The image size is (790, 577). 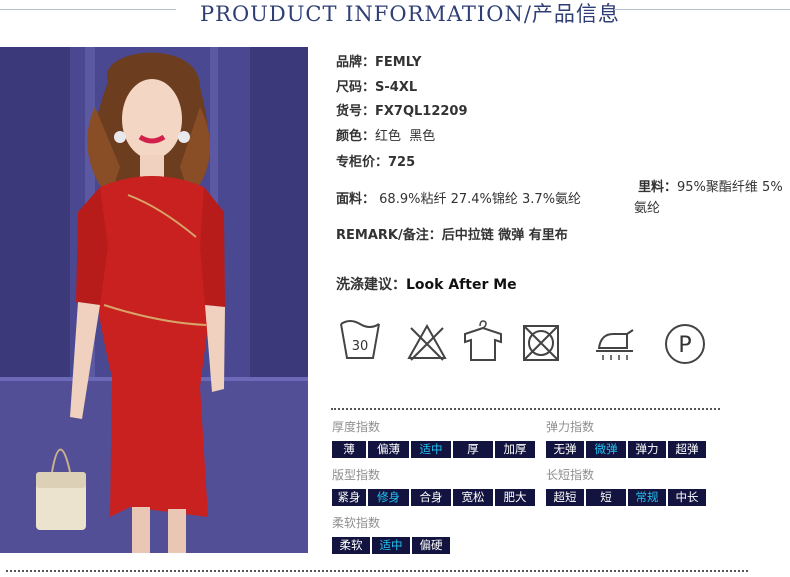 I want to click on no-tumble-dry-icon, so click(x=541, y=343).